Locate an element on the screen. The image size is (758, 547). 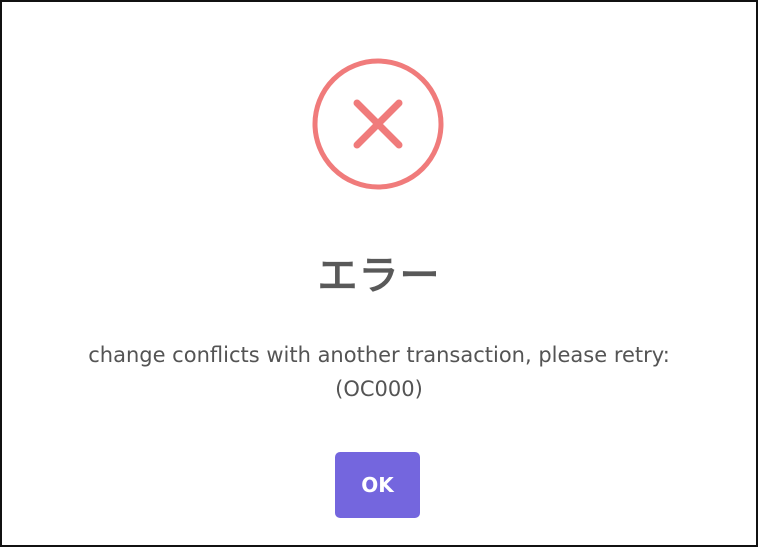
dialog-title: エラー is located at coordinates (379, 276).